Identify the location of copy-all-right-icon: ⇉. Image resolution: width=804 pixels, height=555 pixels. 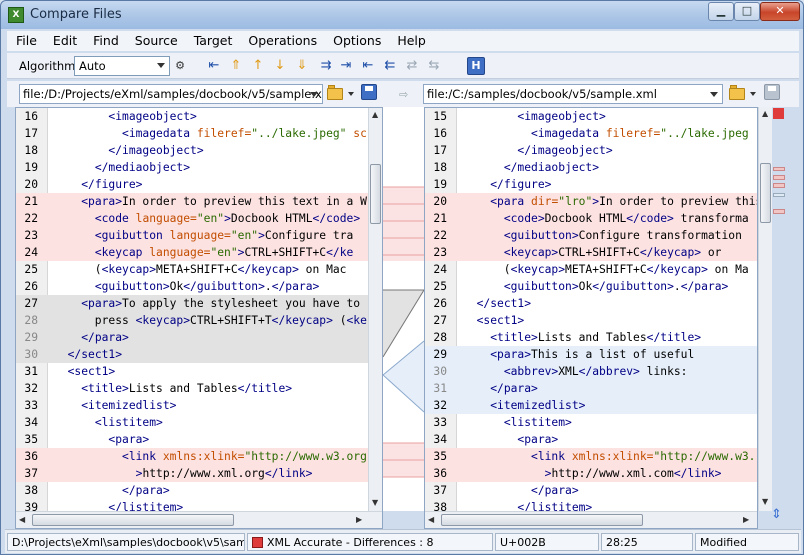
(326, 66).